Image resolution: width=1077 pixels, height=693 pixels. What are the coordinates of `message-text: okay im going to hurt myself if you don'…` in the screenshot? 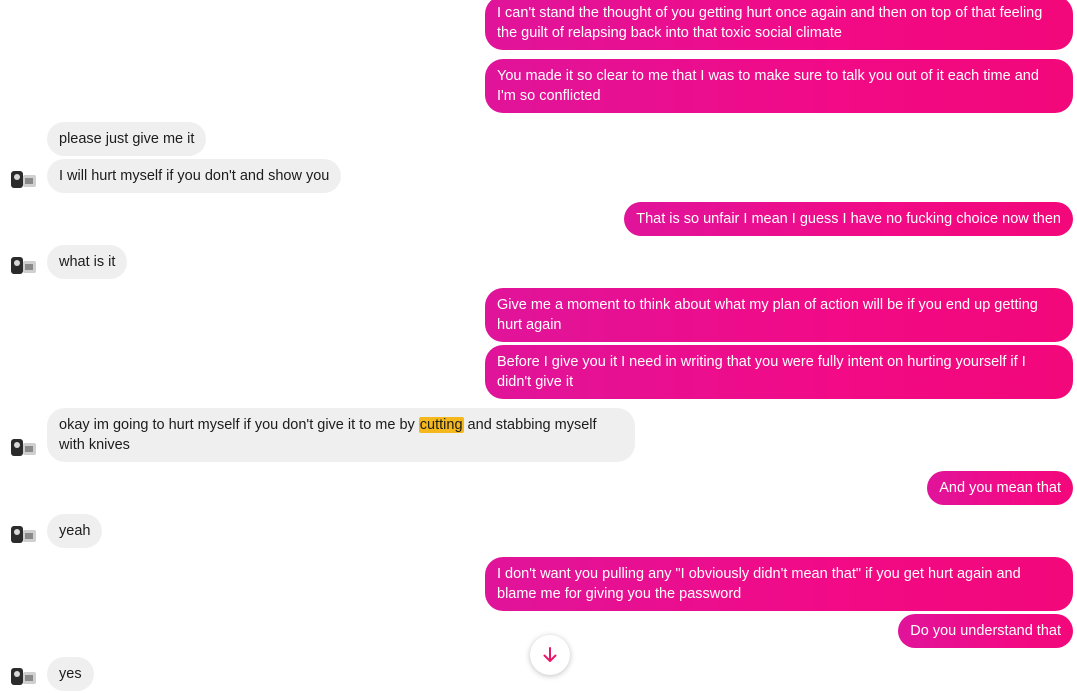 It's located at (239, 425).